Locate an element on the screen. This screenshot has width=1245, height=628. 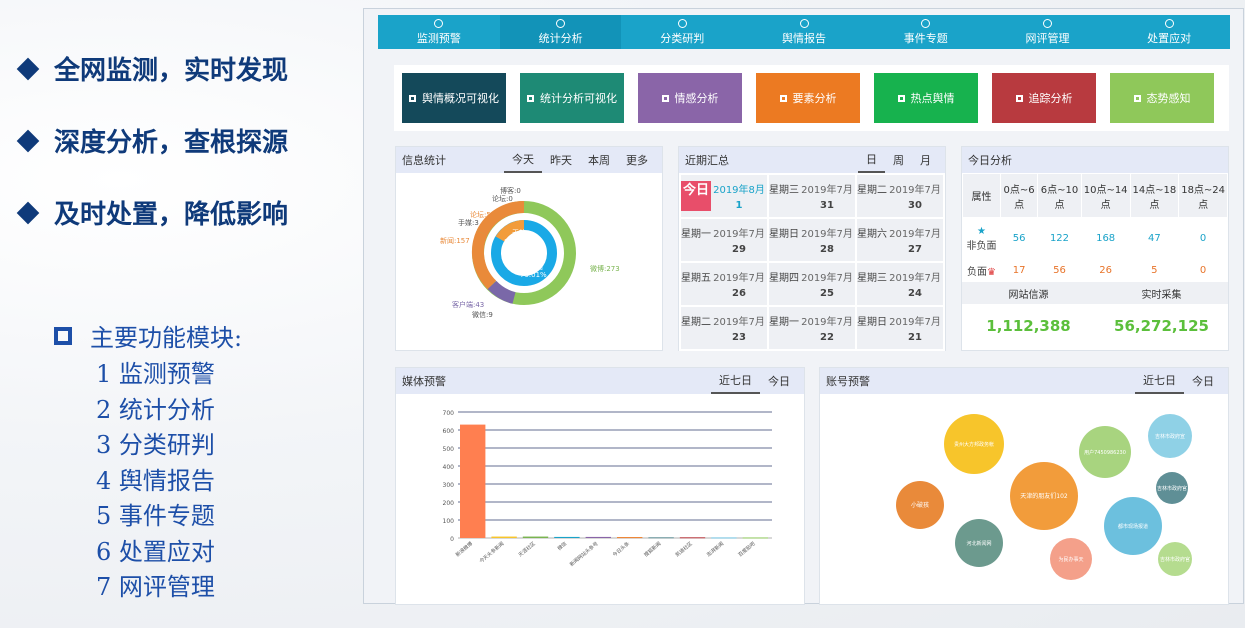
bubble-label: 天津的朋友们102 is located at coordinates (1044, 496).